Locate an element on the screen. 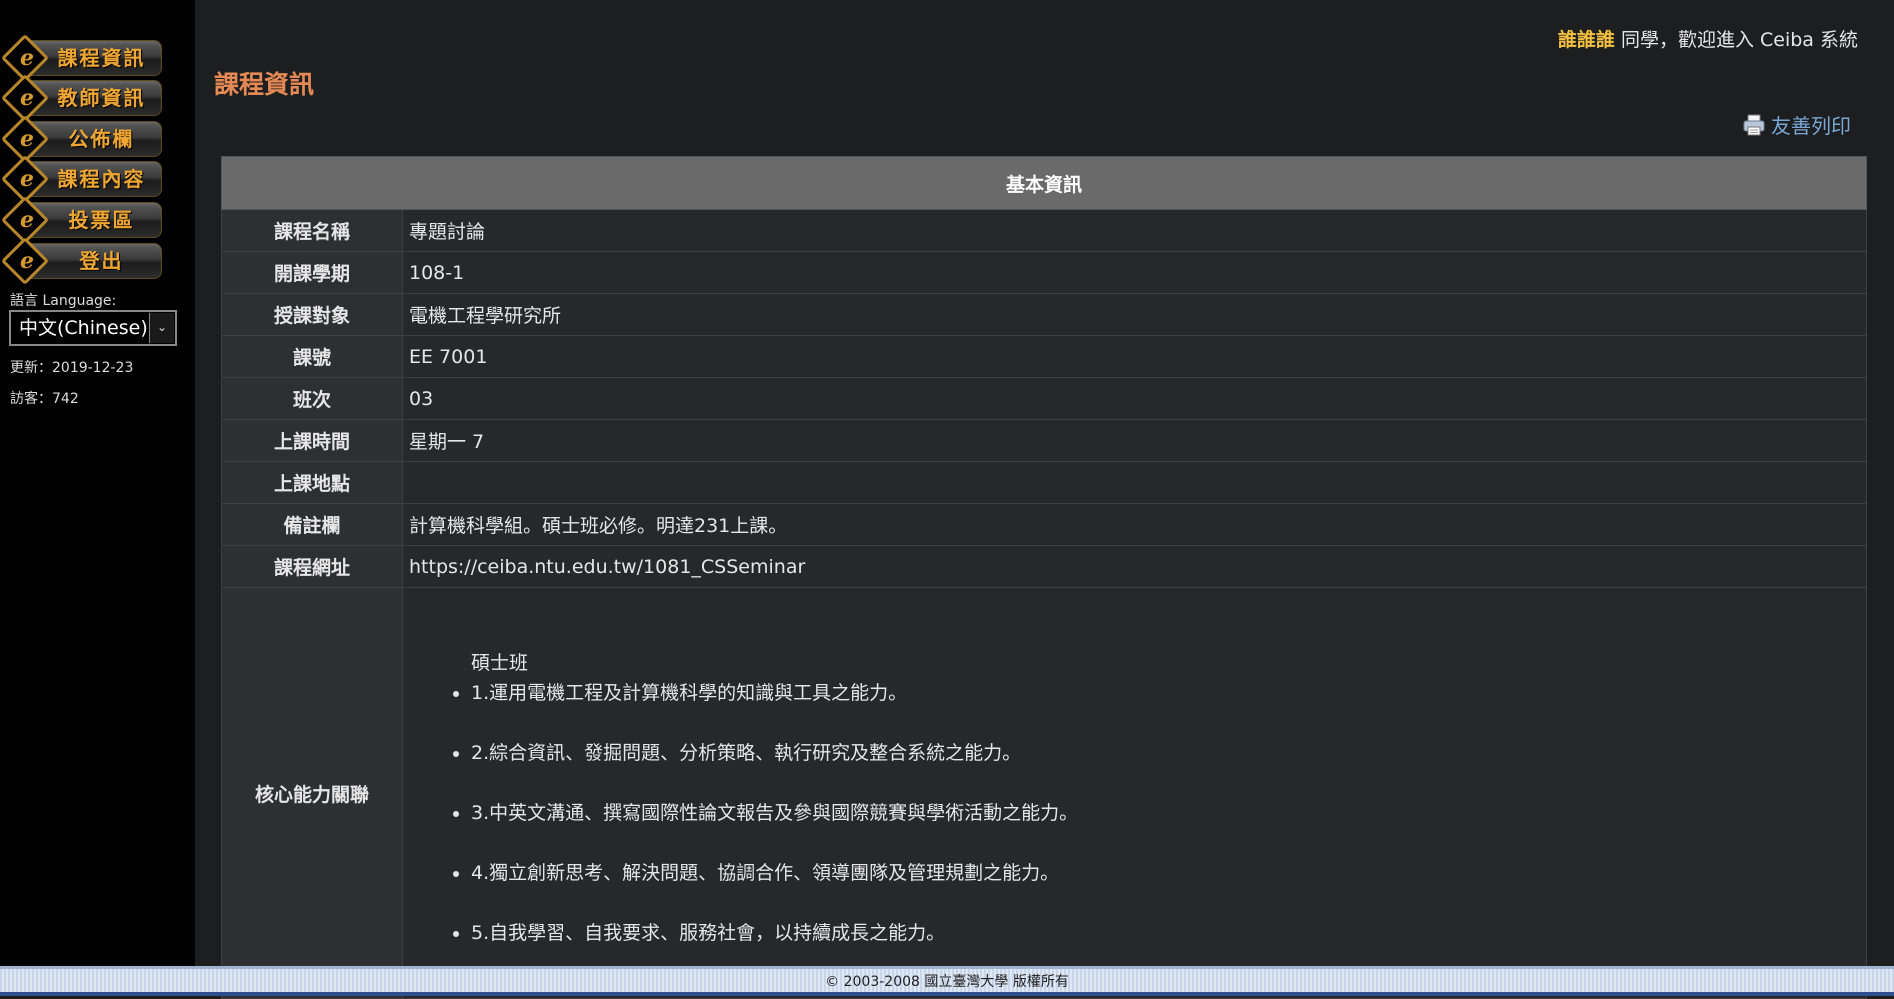 This screenshot has width=1894, height=999. list-item: 3.中英文溝通、撰寫國際性論文報告及參與國際競賽與學術活動之能力。 is located at coordinates (1168, 813).